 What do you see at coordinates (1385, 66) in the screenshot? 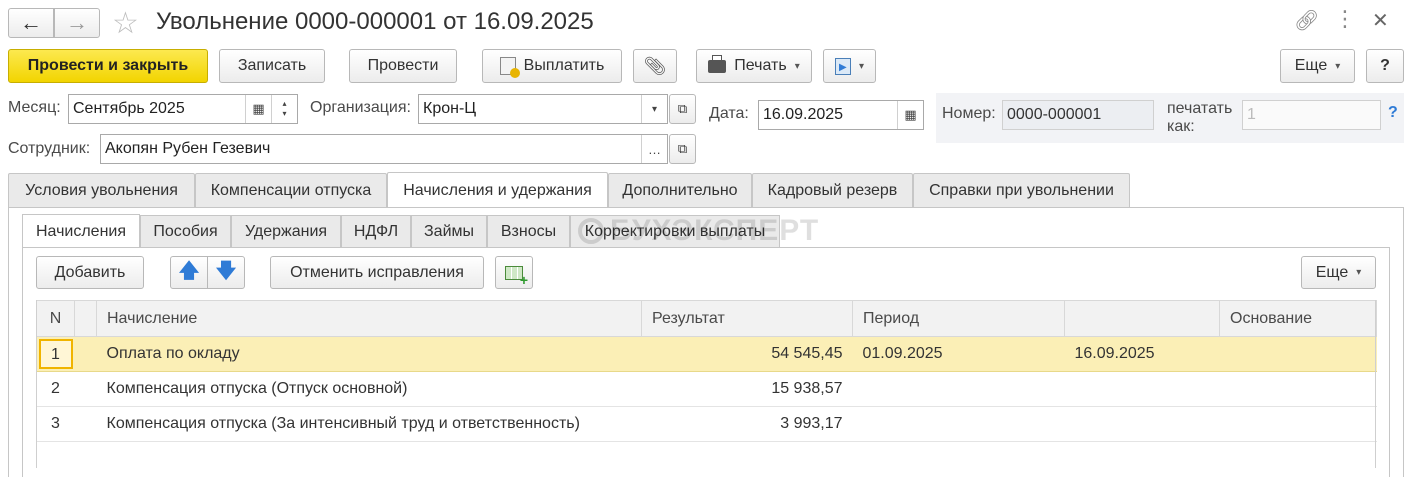
I see `help-button: ?` at bounding box center [1385, 66].